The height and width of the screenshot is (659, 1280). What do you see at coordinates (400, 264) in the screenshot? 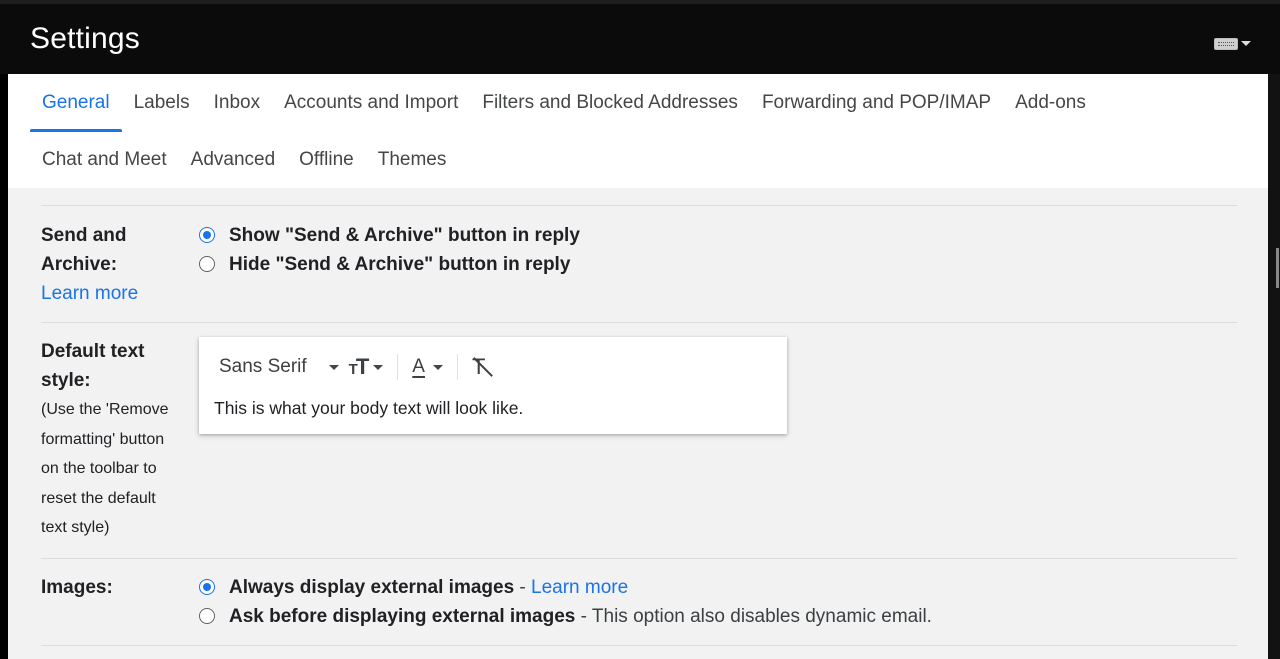
I see `send-archive-hide-label: Hide "Send & Archive" button in reply` at bounding box center [400, 264].